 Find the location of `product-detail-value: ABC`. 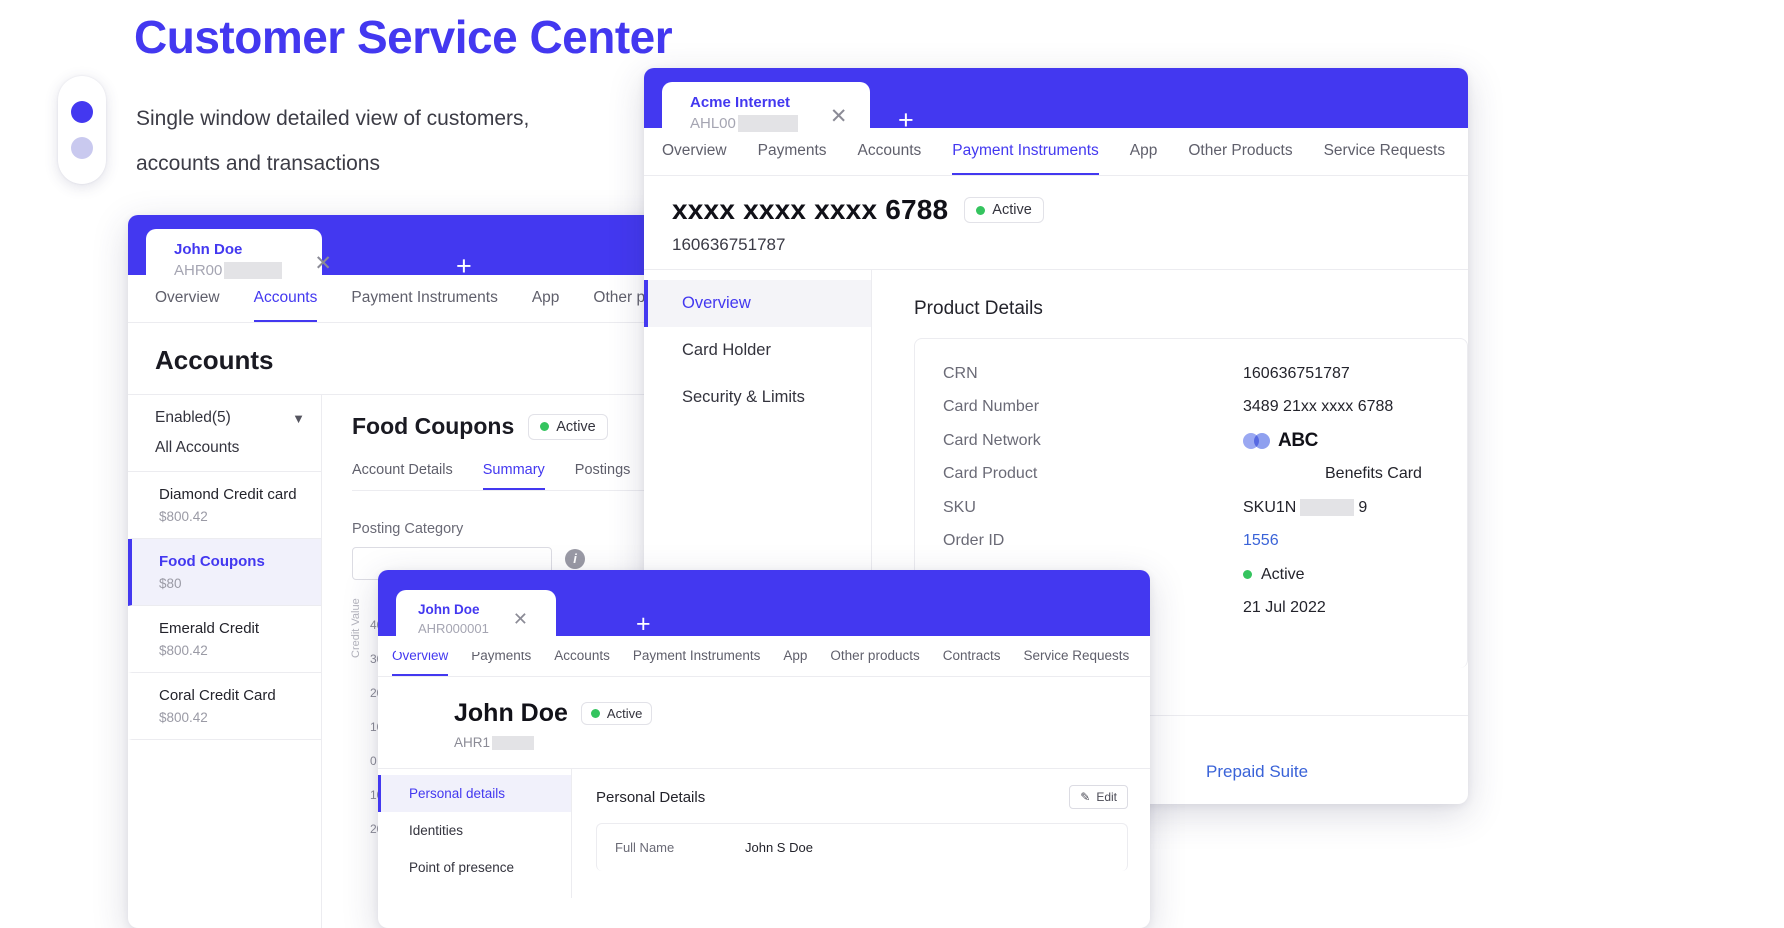

product-detail-value: ABC is located at coordinates (1280, 441).